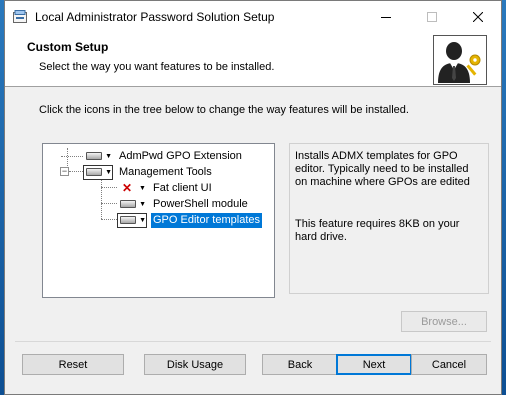 Image resolution: width=506 pixels, height=395 pixels. What do you see at coordinates (504, 197) in the screenshot?
I see `desktop-background` at bounding box center [504, 197].